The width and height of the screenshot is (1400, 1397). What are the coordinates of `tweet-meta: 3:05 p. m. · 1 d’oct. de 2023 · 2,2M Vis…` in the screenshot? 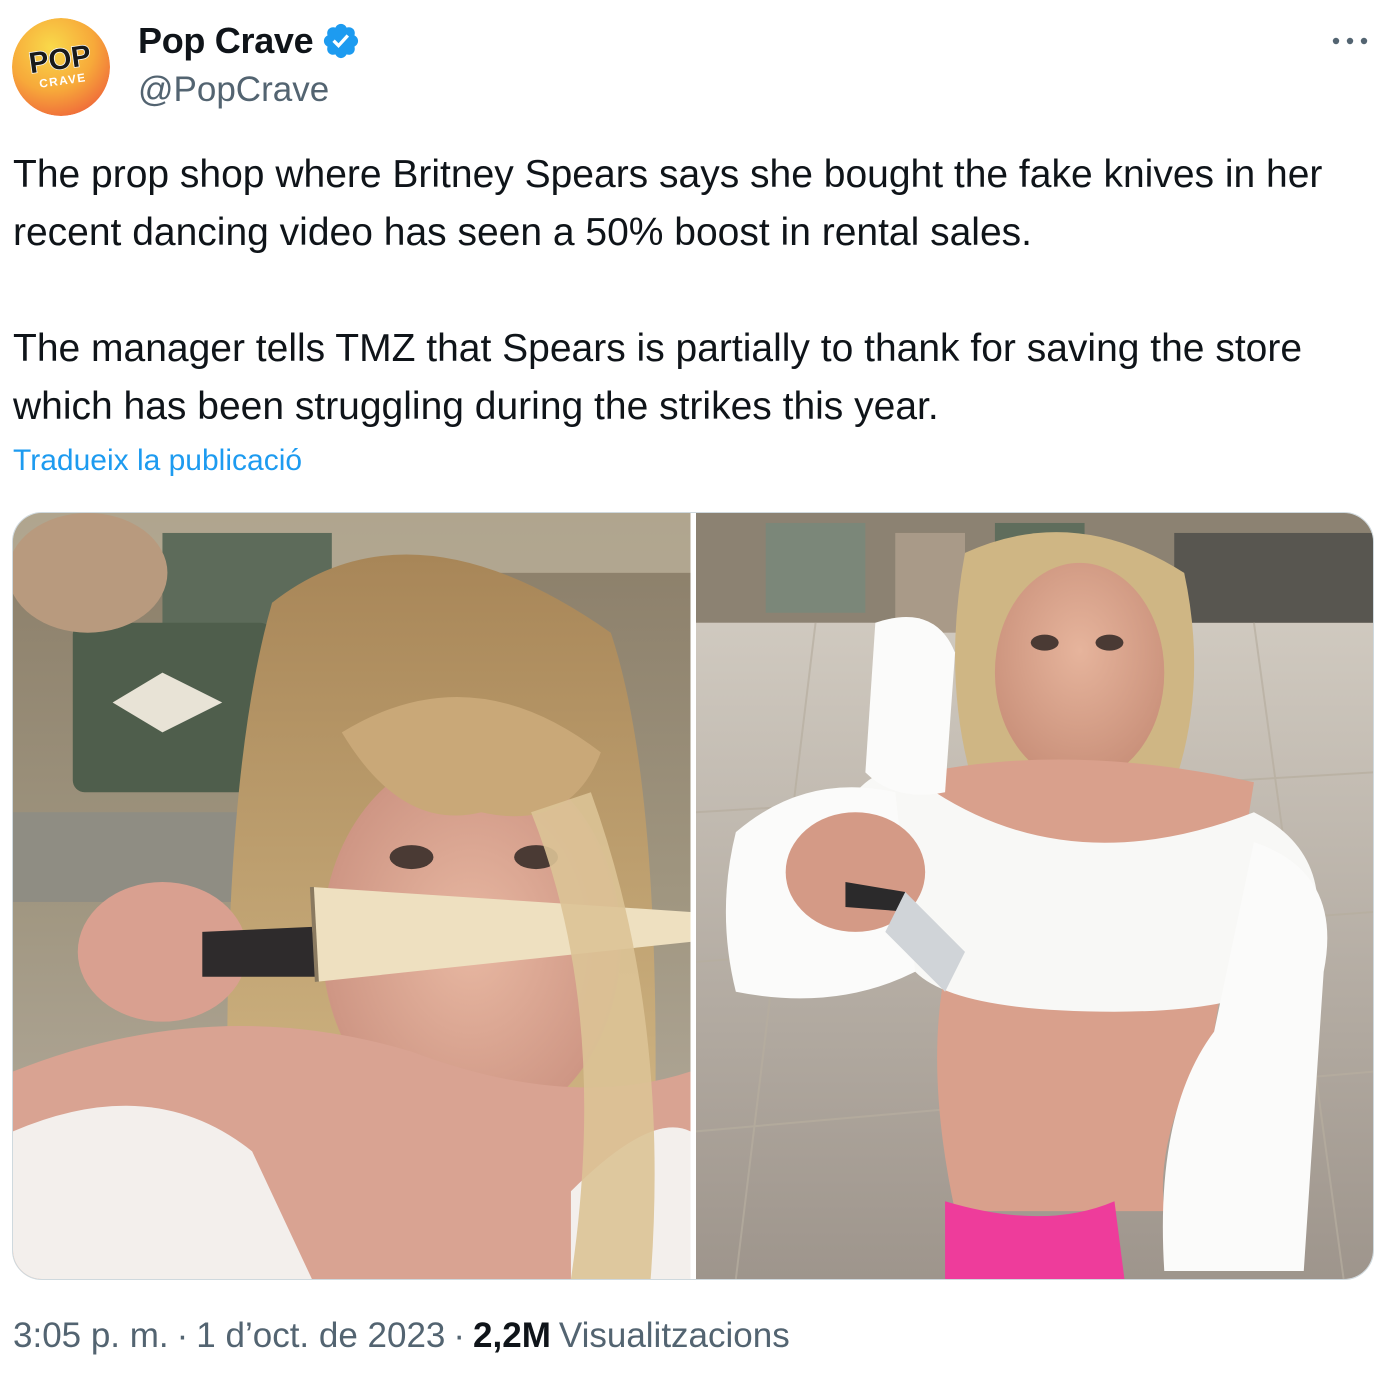 It's located at (401, 1336).